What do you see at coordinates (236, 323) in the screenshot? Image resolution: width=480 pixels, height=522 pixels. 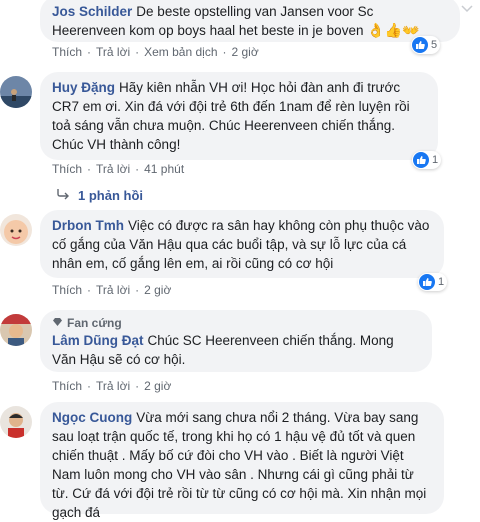 I see `top-fan-badge: Fan cứng` at bounding box center [236, 323].